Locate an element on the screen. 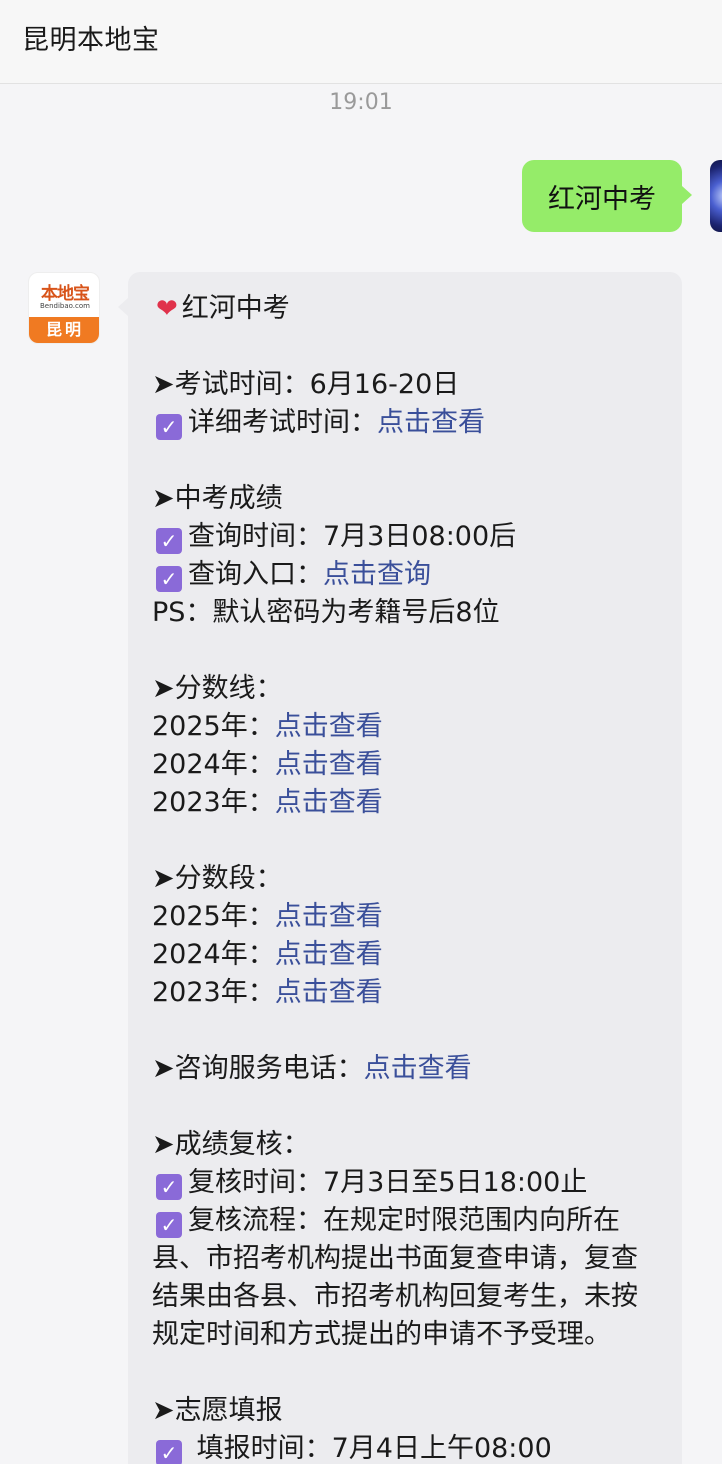 The width and height of the screenshot is (722, 1464). user-message-text: 红河中考 is located at coordinates (602, 199).